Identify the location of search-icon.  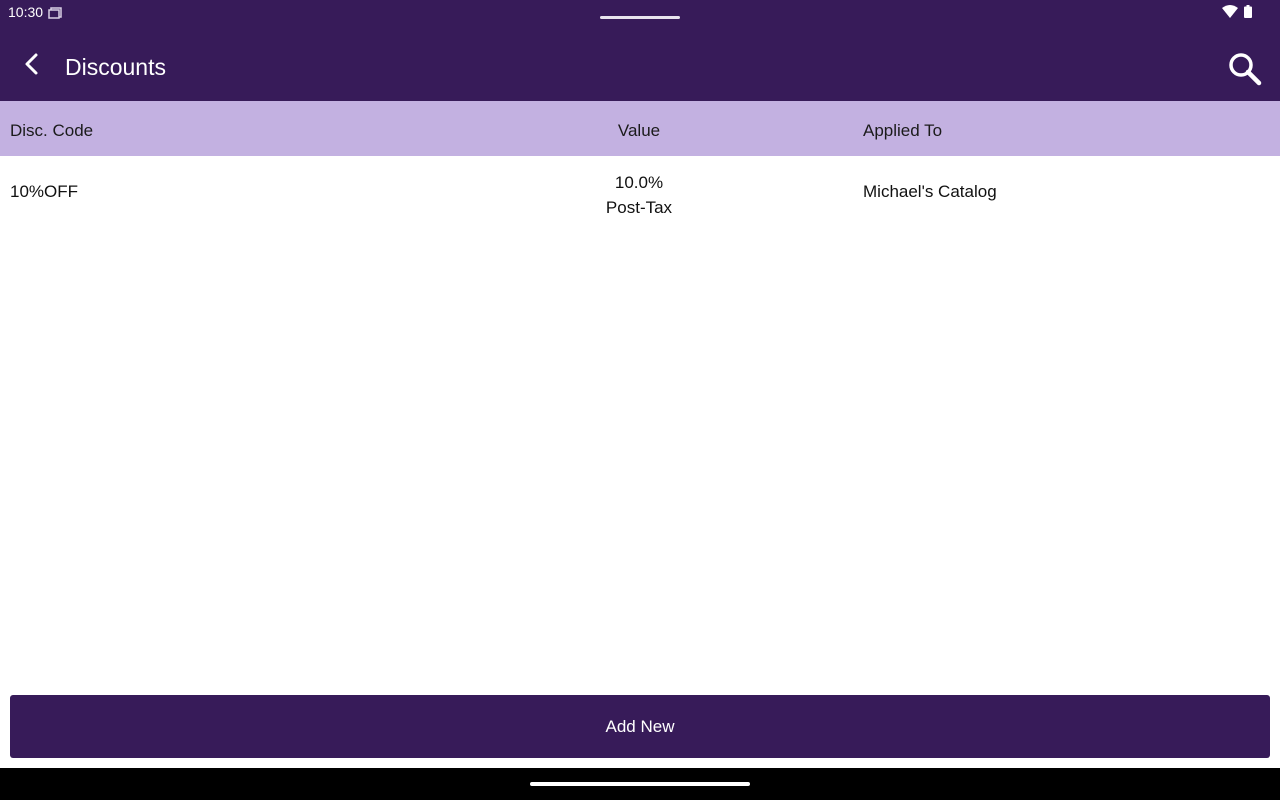
(1245, 69).